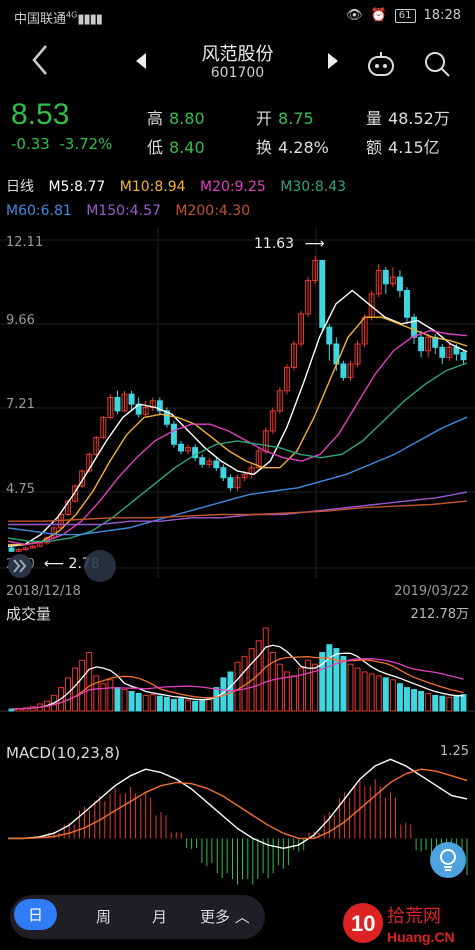 This screenshot has width=475, height=950. What do you see at coordinates (159, 916) in the screenshot?
I see `tab-month: 月` at bounding box center [159, 916].